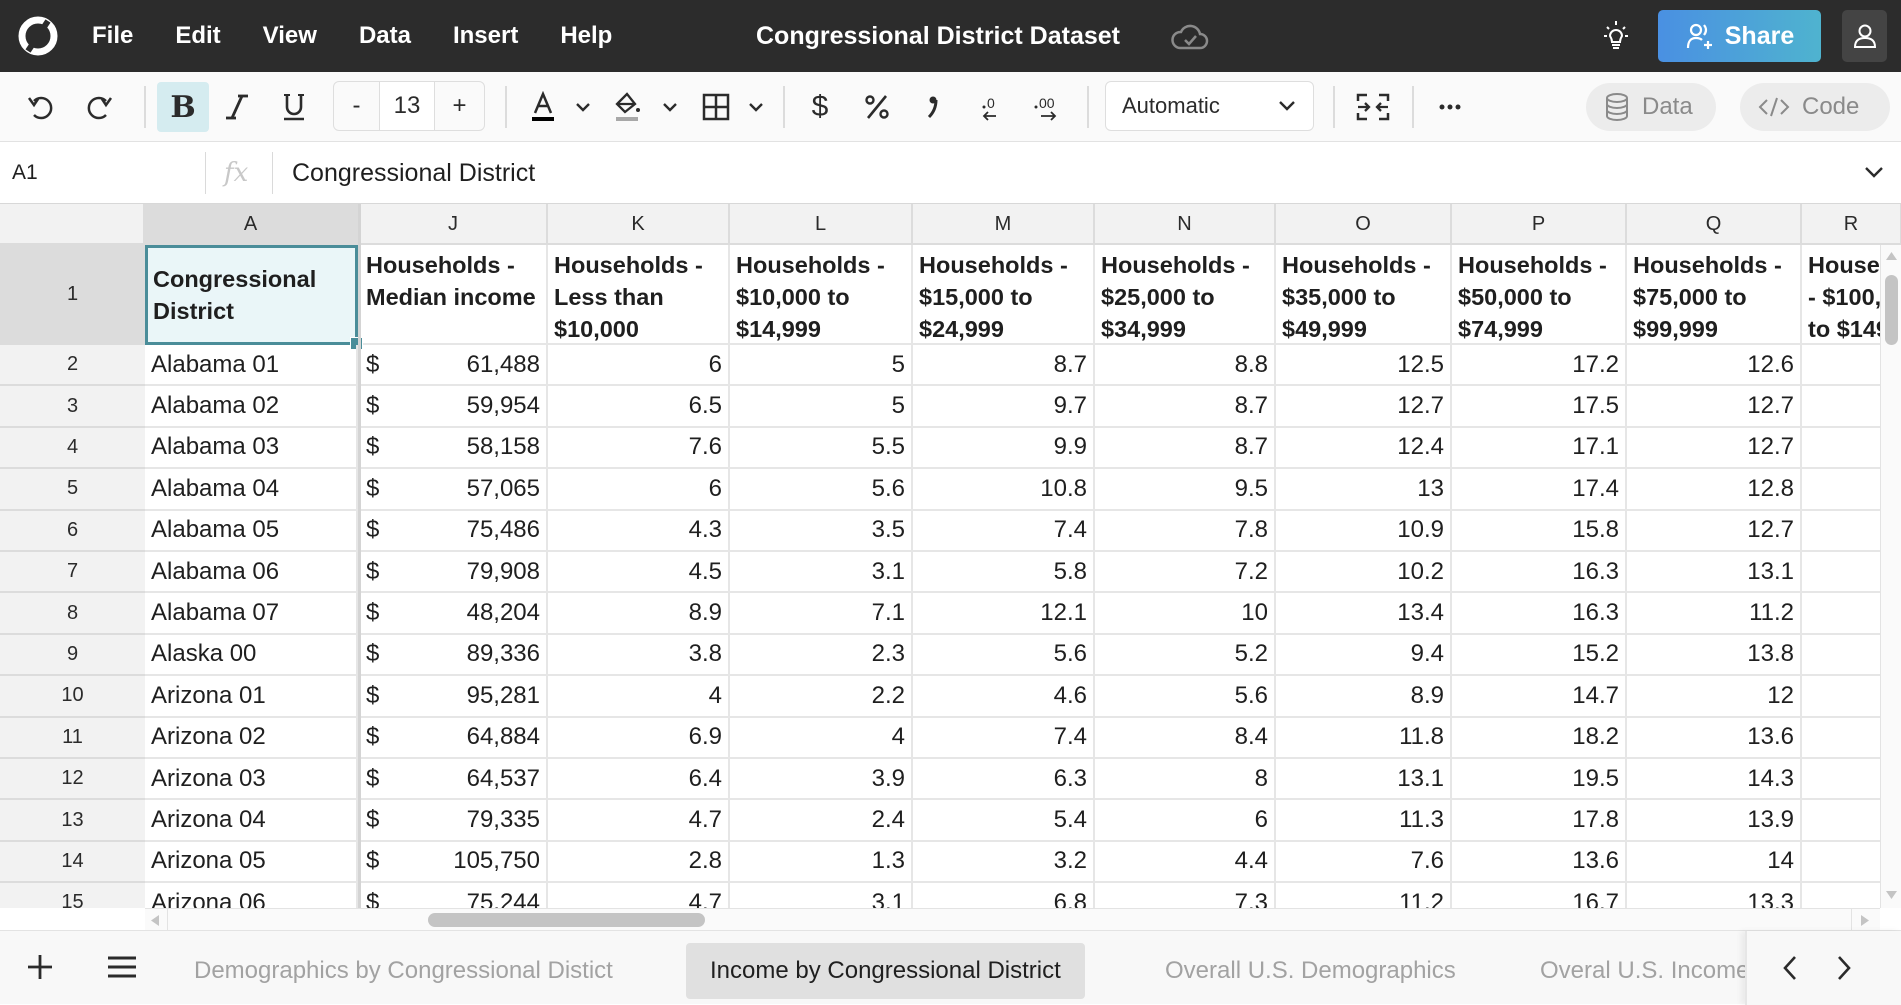 This screenshot has height=1005, width=1901. I want to click on cell-m2: 8.7, so click(1004, 366).